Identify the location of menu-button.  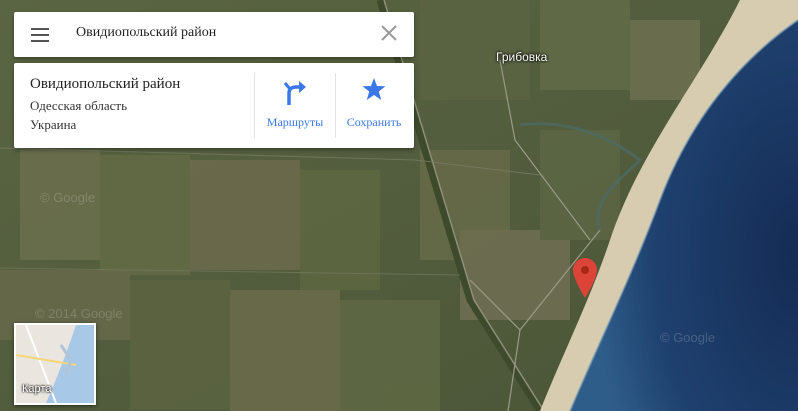
(40, 35).